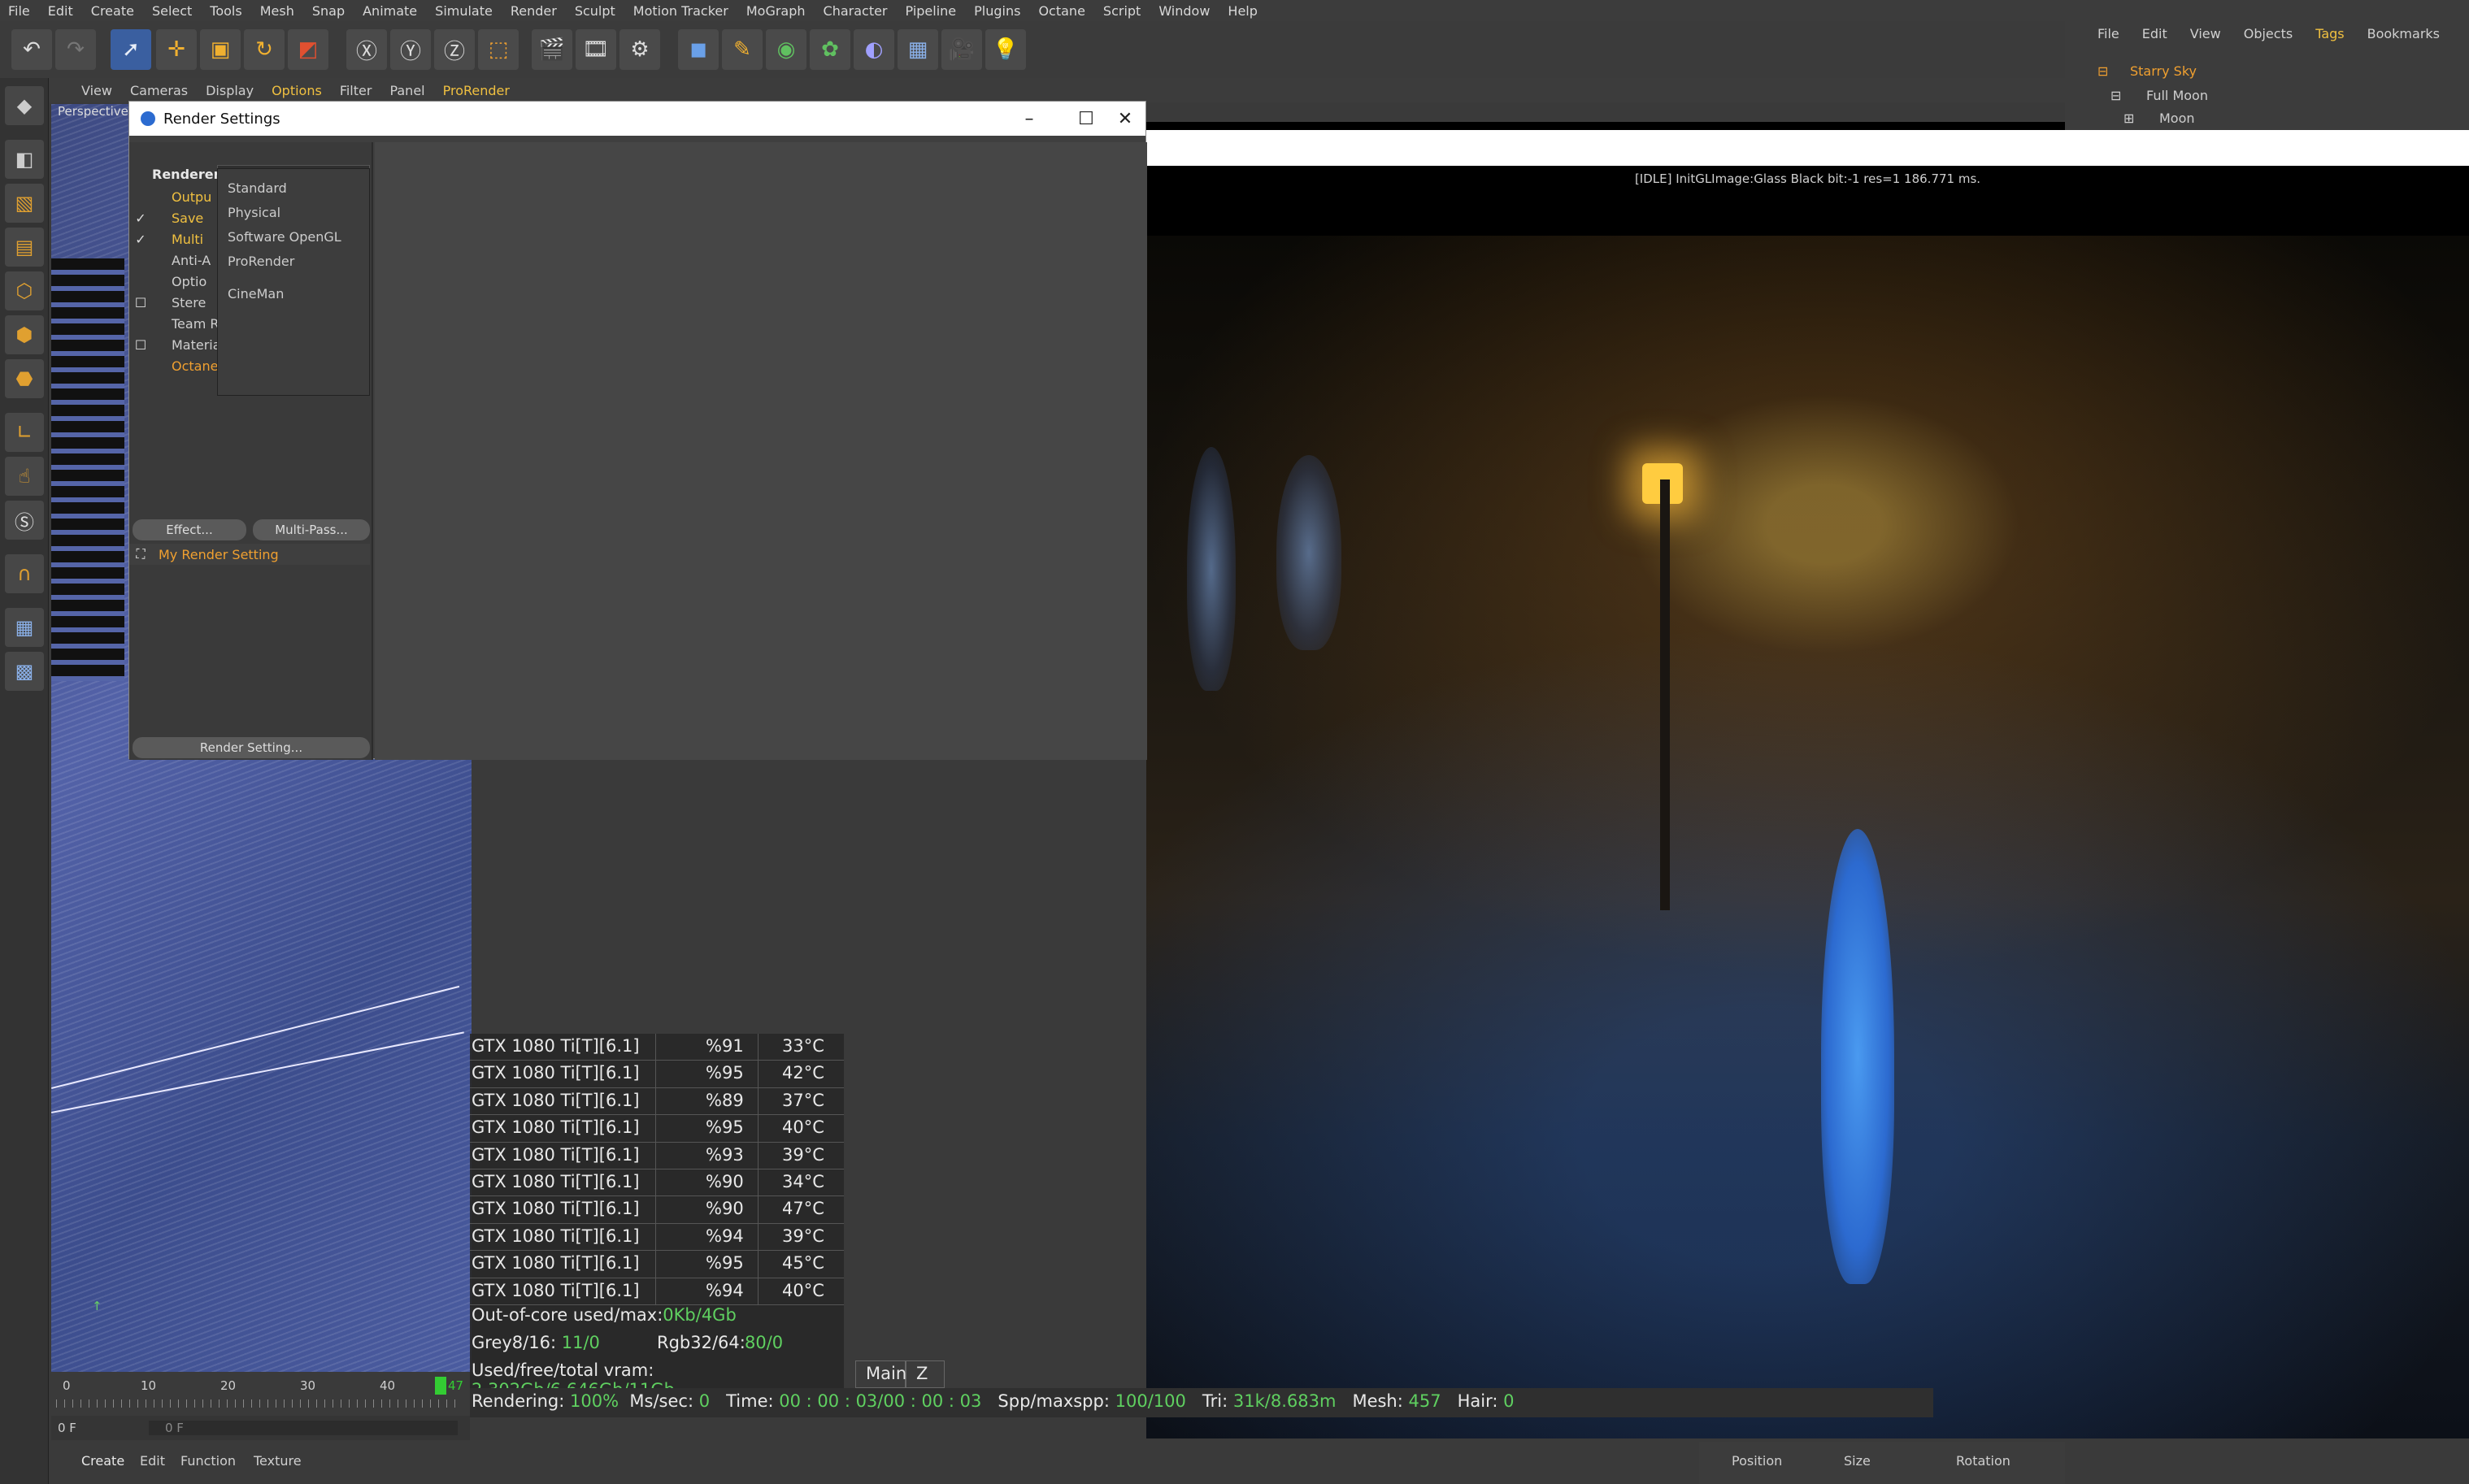 The image size is (2469, 1484). I want to click on viewport-menu-view: View, so click(96, 90).